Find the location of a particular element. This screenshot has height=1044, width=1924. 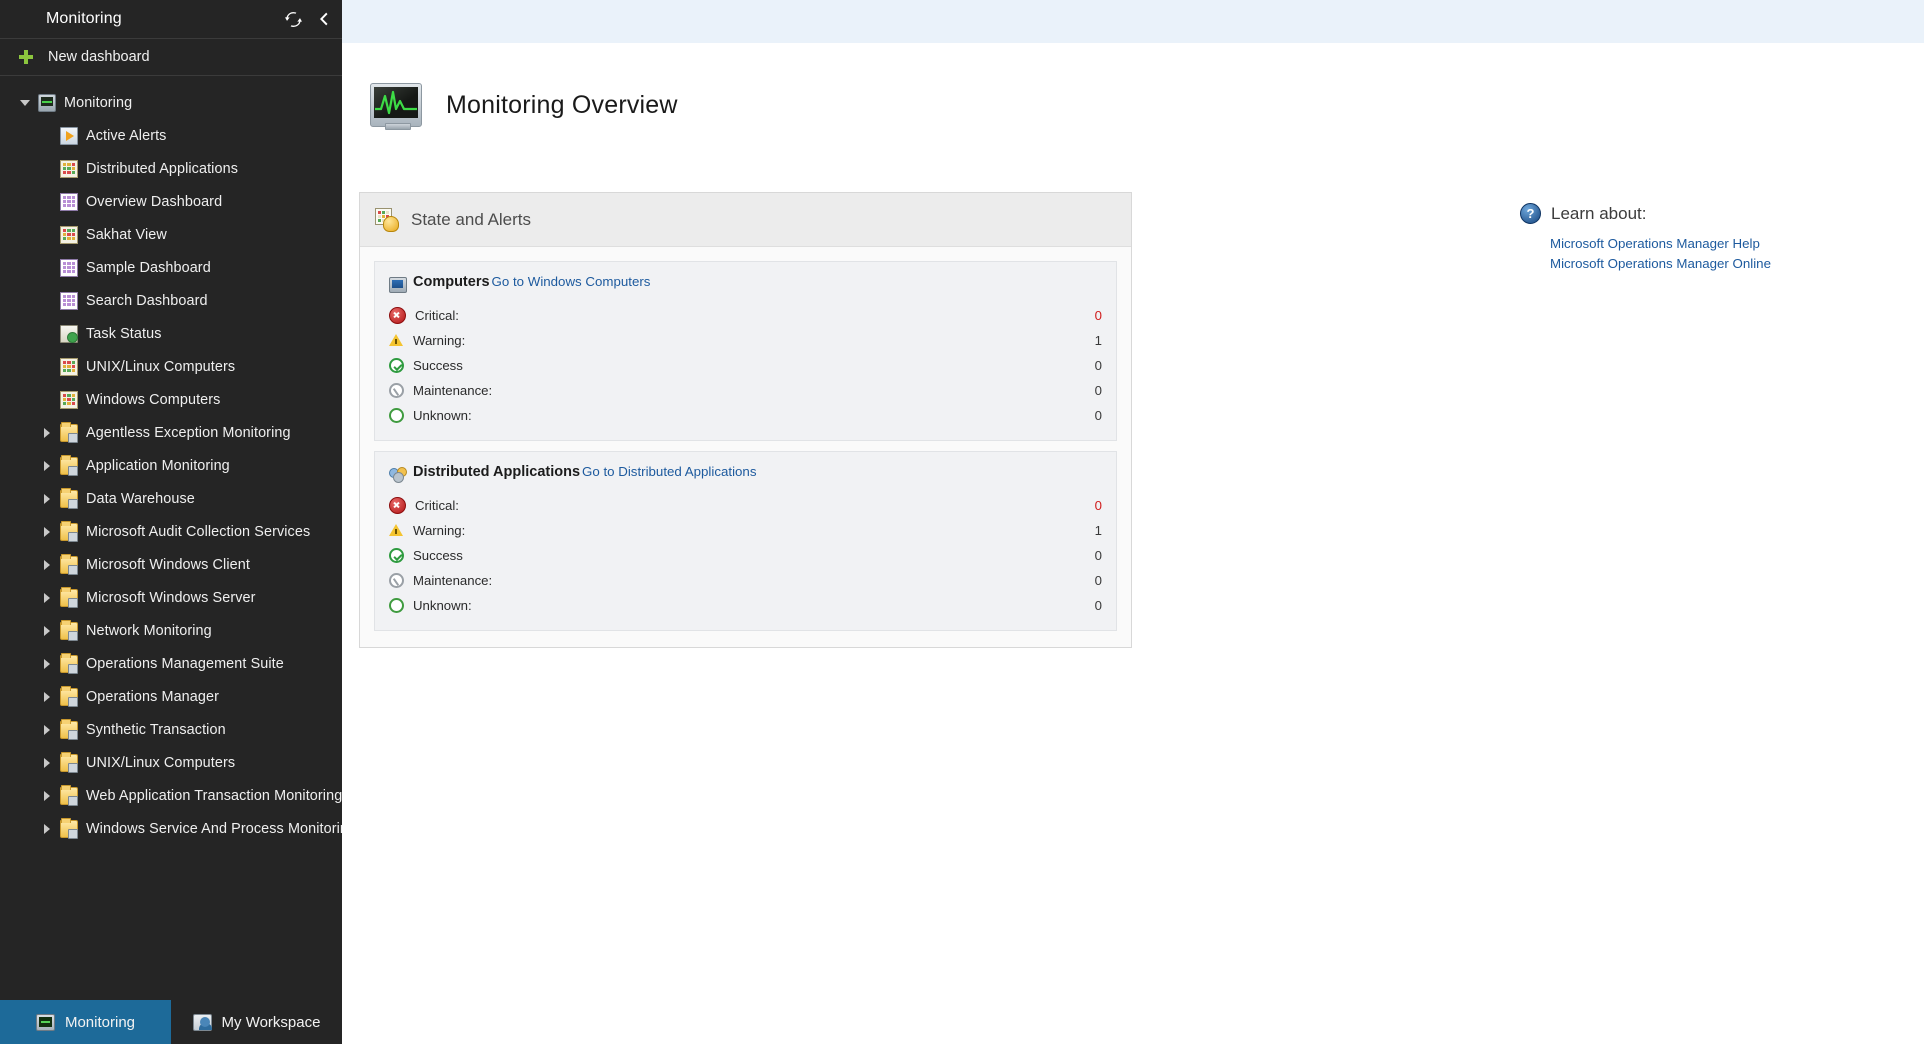

state-card-title: Distributed Applications is located at coordinates (497, 472).